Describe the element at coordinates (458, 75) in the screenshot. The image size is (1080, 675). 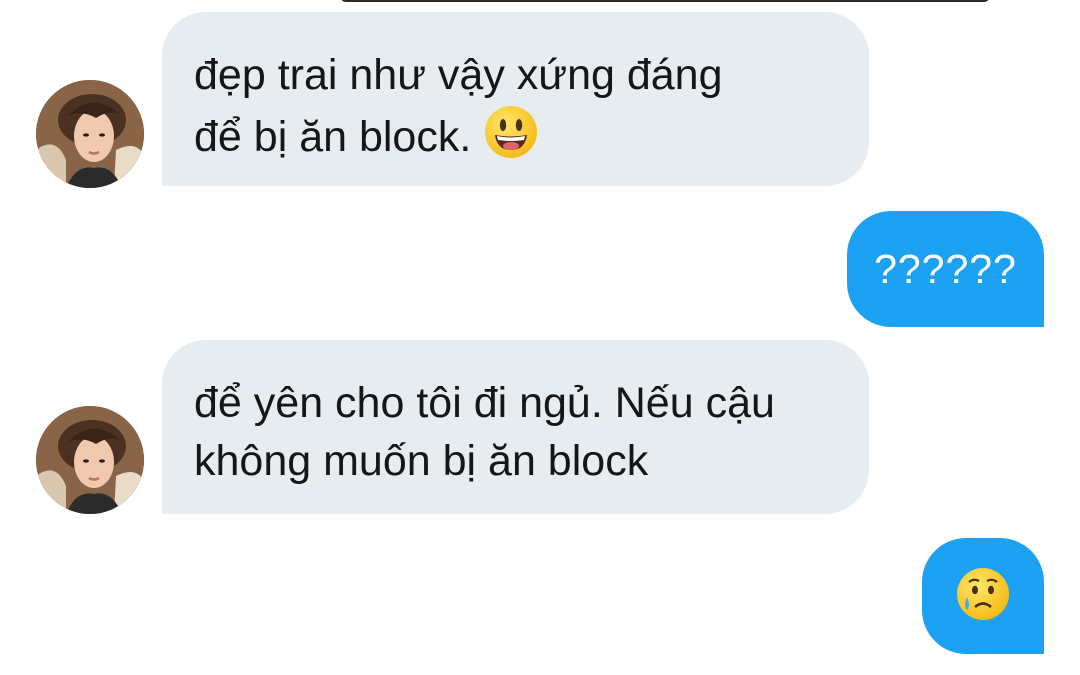
I see `message-line: đẹp trai như vậy xứng đáng` at that location.